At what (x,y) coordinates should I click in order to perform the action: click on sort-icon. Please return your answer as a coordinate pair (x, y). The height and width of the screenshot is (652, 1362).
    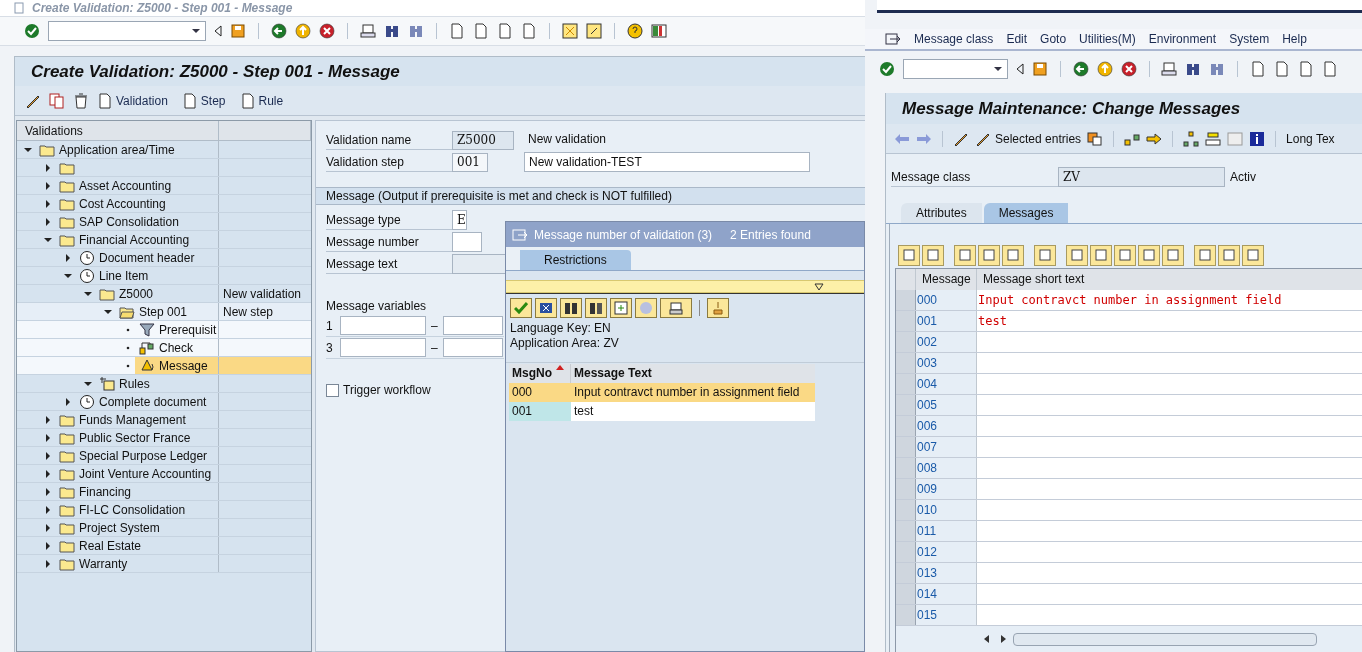
    Looking at the image, I should click on (560, 367).